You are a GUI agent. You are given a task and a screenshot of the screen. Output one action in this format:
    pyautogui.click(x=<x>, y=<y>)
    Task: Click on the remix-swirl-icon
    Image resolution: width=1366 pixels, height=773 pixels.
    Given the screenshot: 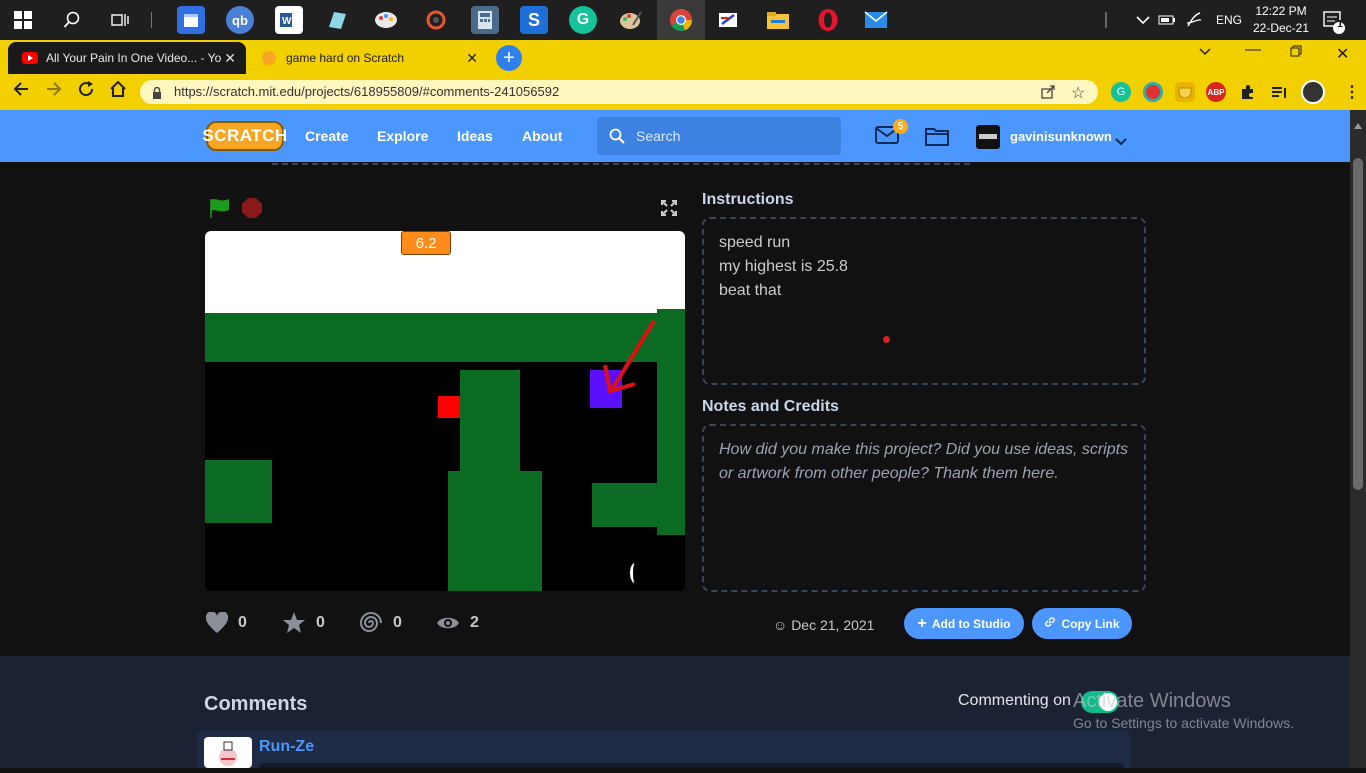 What is the action you would take?
    pyautogui.click(x=371, y=625)
    